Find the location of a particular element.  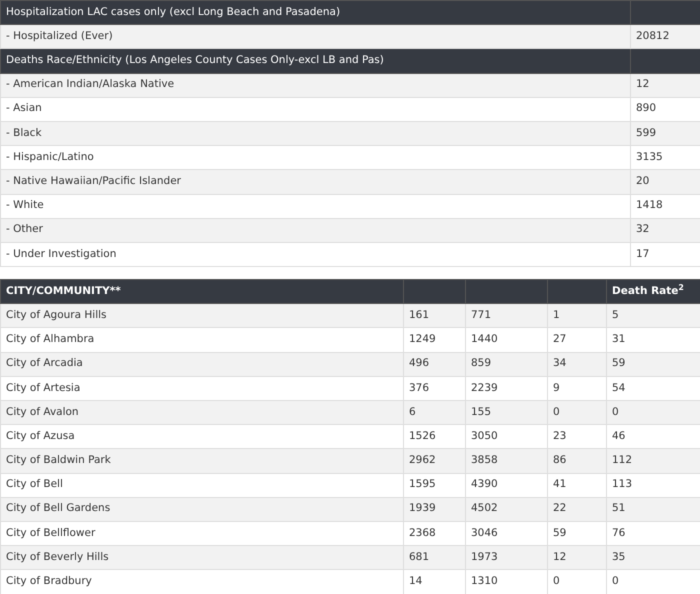

city-name: City of Arcadia is located at coordinates (202, 364).